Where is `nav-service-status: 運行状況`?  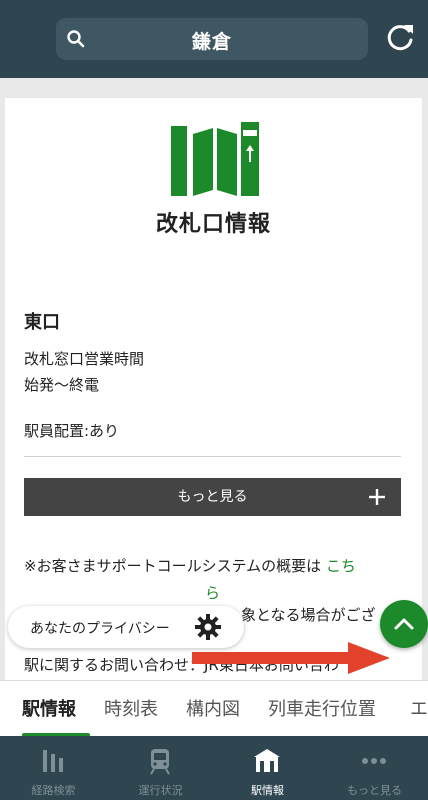 nav-service-status: 運行状況 is located at coordinates (160, 768).